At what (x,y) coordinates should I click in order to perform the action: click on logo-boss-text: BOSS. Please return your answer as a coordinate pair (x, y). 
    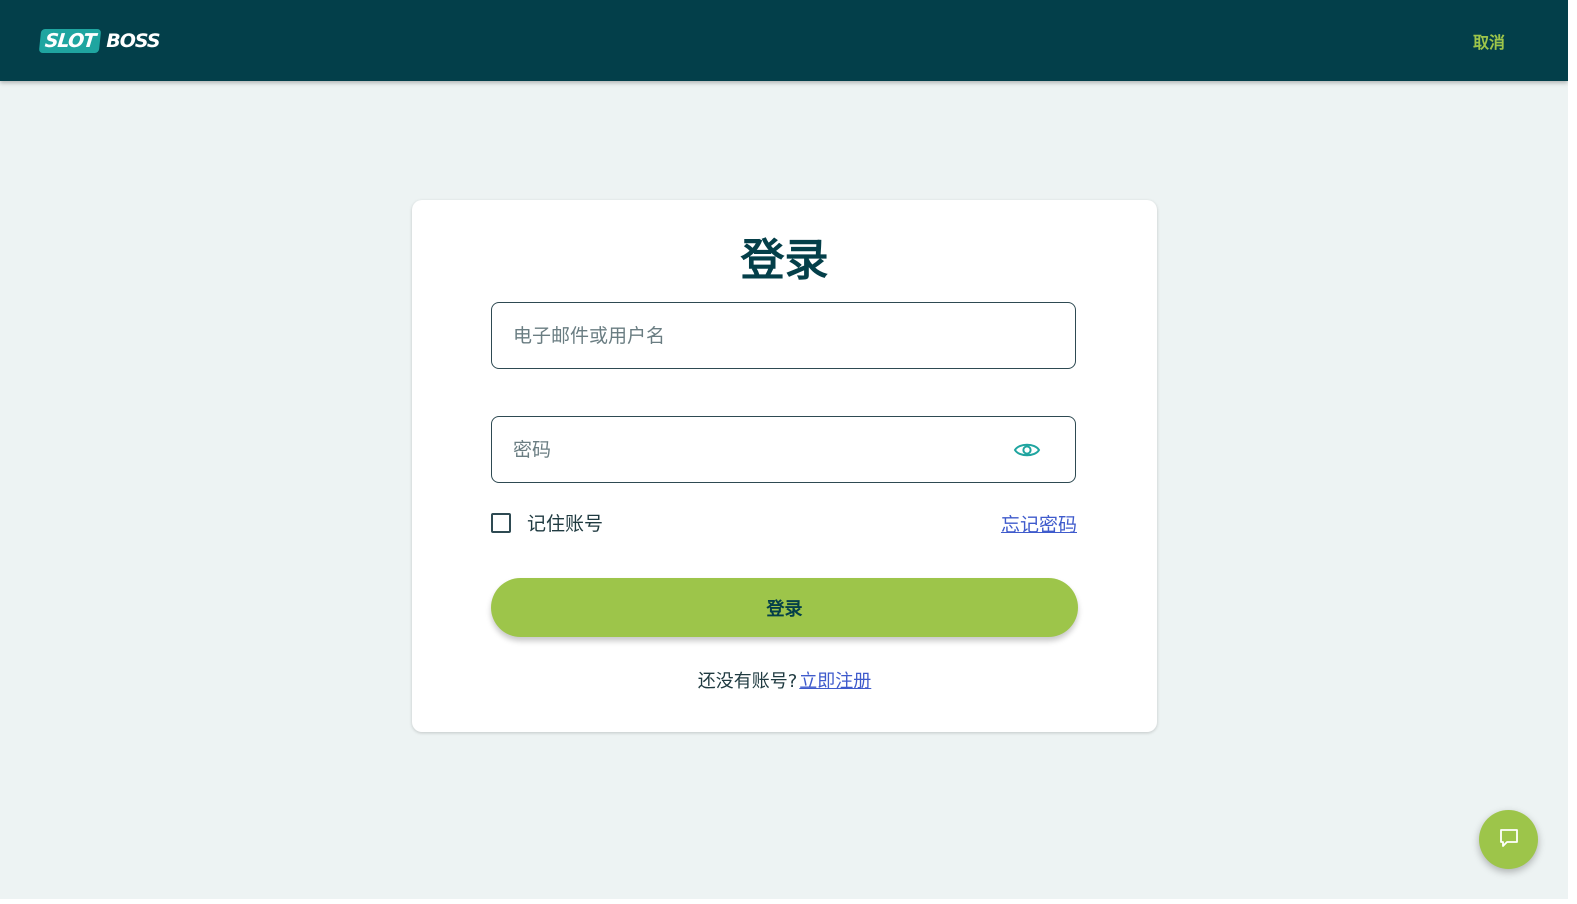
    Looking at the image, I should click on (133, 41).